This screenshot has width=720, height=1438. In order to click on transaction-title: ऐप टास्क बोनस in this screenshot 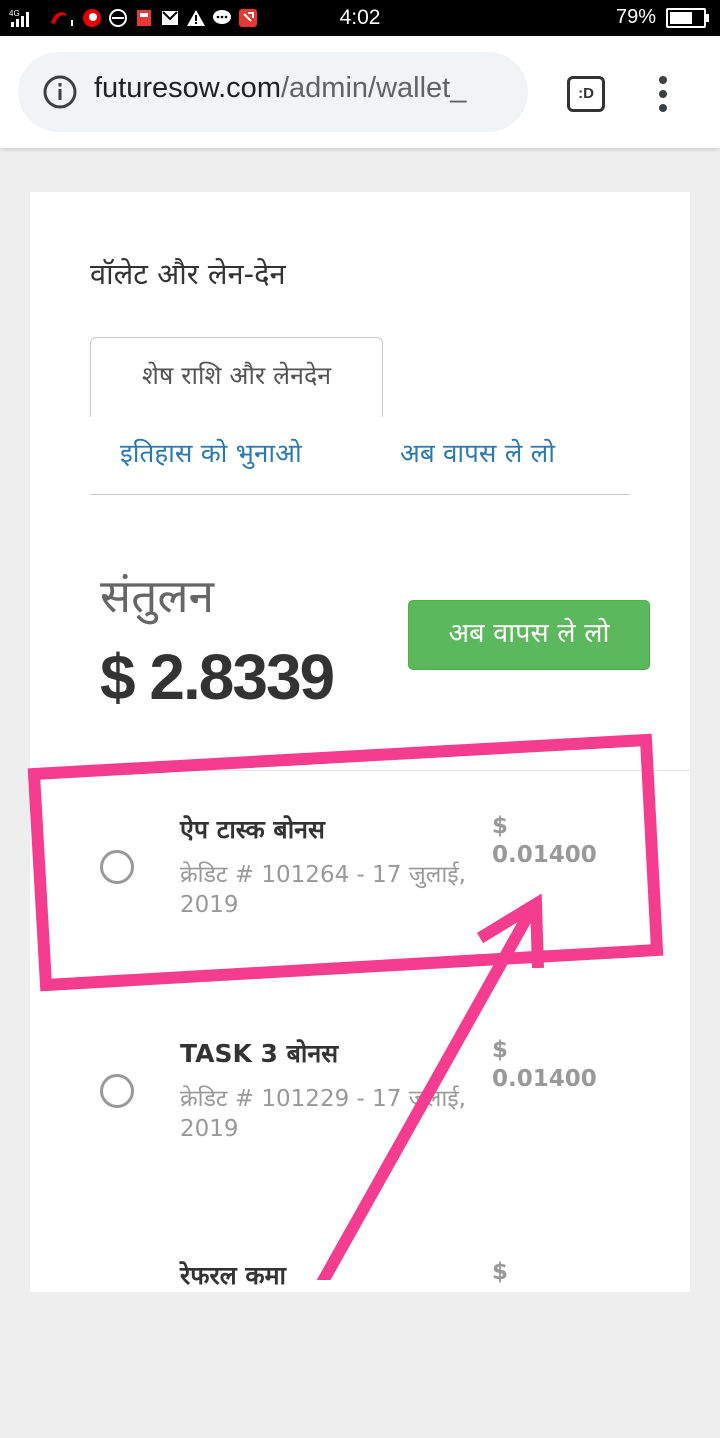, I will do `click(252, 829)`.